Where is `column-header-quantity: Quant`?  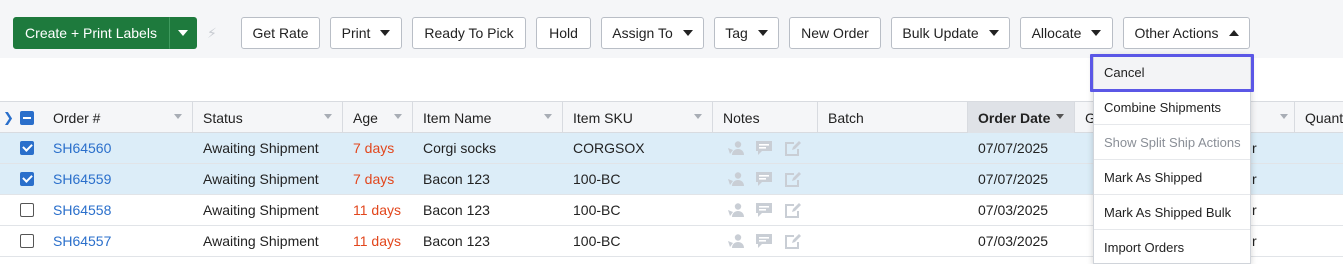
column-header-quantity: Quant is located at coordinates (1319, 117).